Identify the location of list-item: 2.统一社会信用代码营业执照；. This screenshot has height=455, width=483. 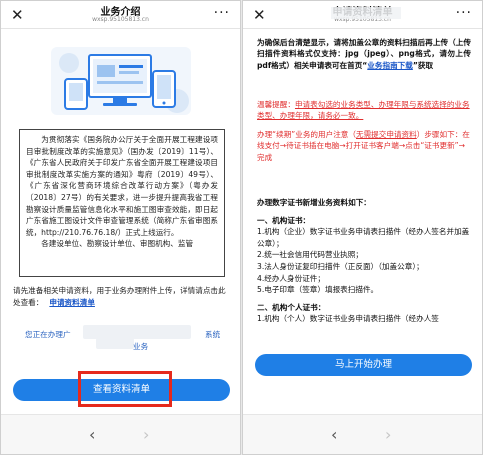
(310, 255).